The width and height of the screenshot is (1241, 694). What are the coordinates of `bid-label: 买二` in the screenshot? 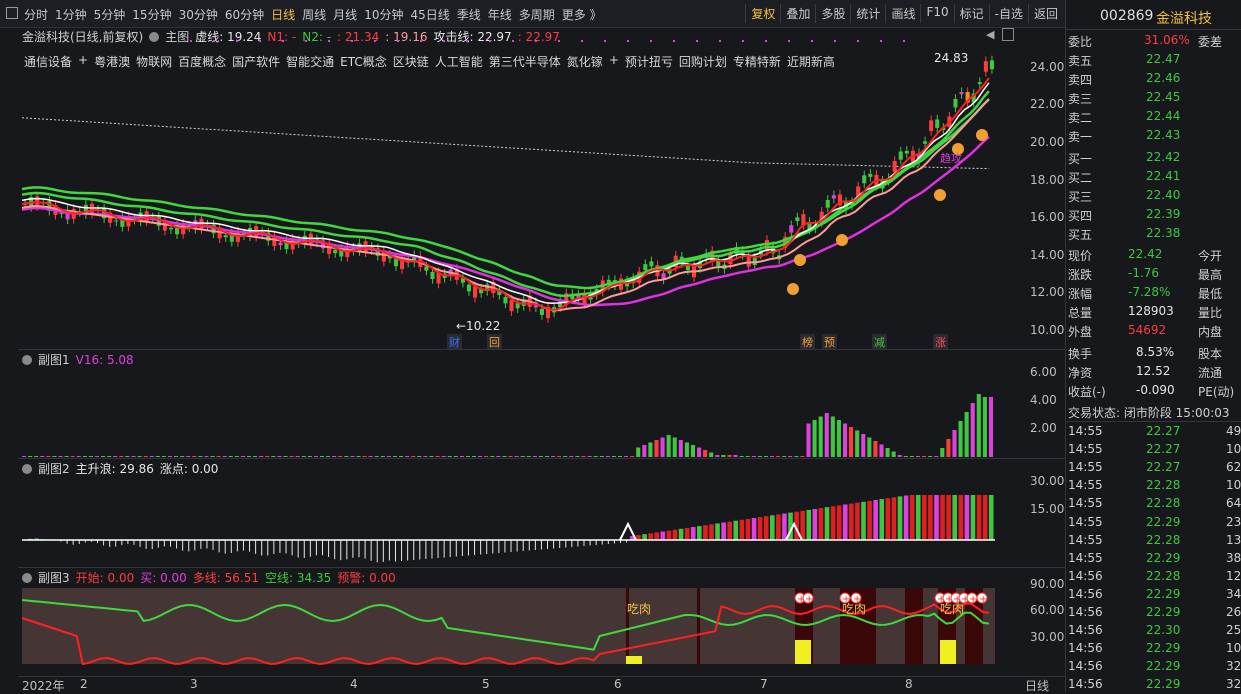 It's located at (1080, 177).